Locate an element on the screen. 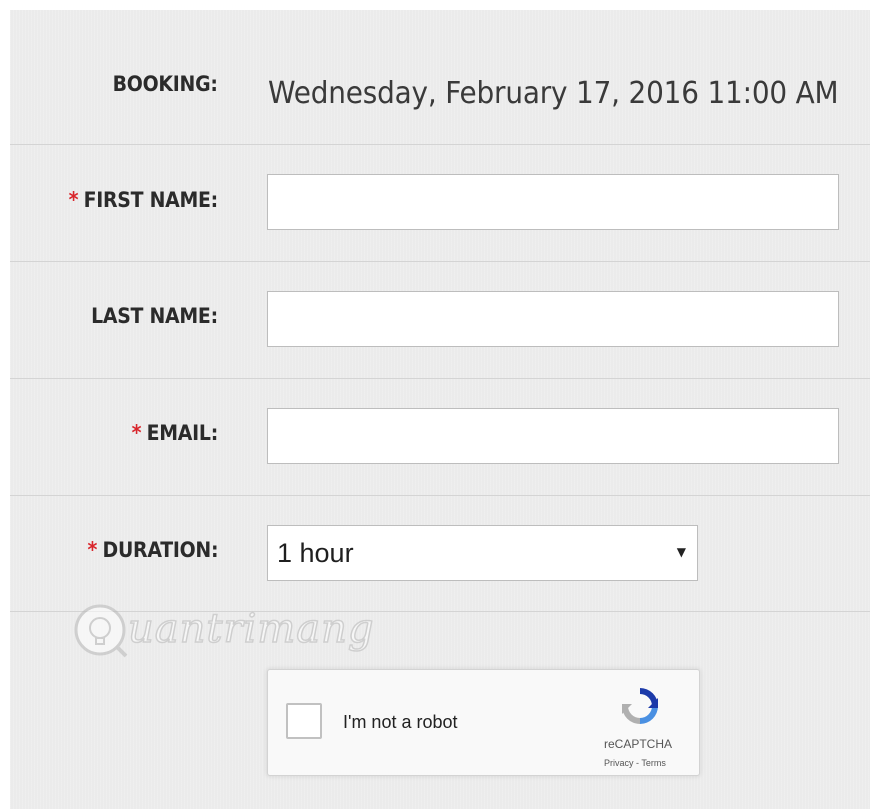  duration-label: * DURATION: is located at coordinates (152, 550).